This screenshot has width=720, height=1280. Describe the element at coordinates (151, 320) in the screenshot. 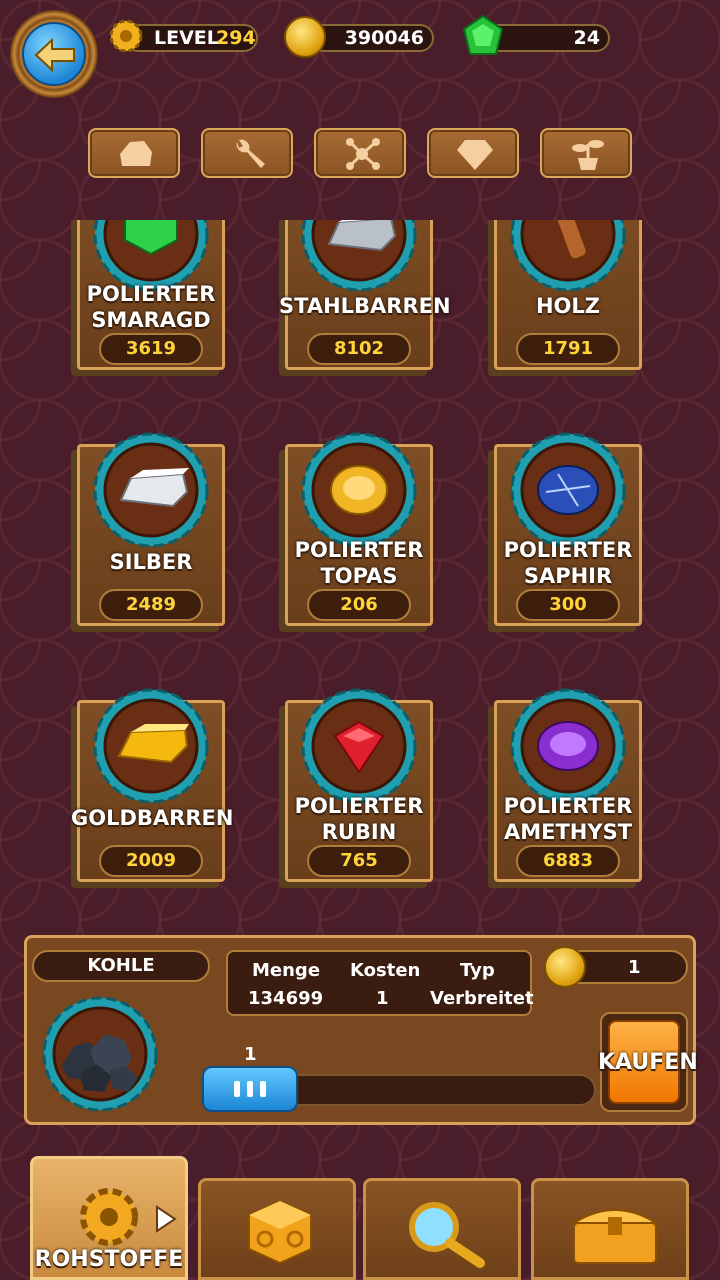

I see `item-name-line2: SMARAGD` at that location.